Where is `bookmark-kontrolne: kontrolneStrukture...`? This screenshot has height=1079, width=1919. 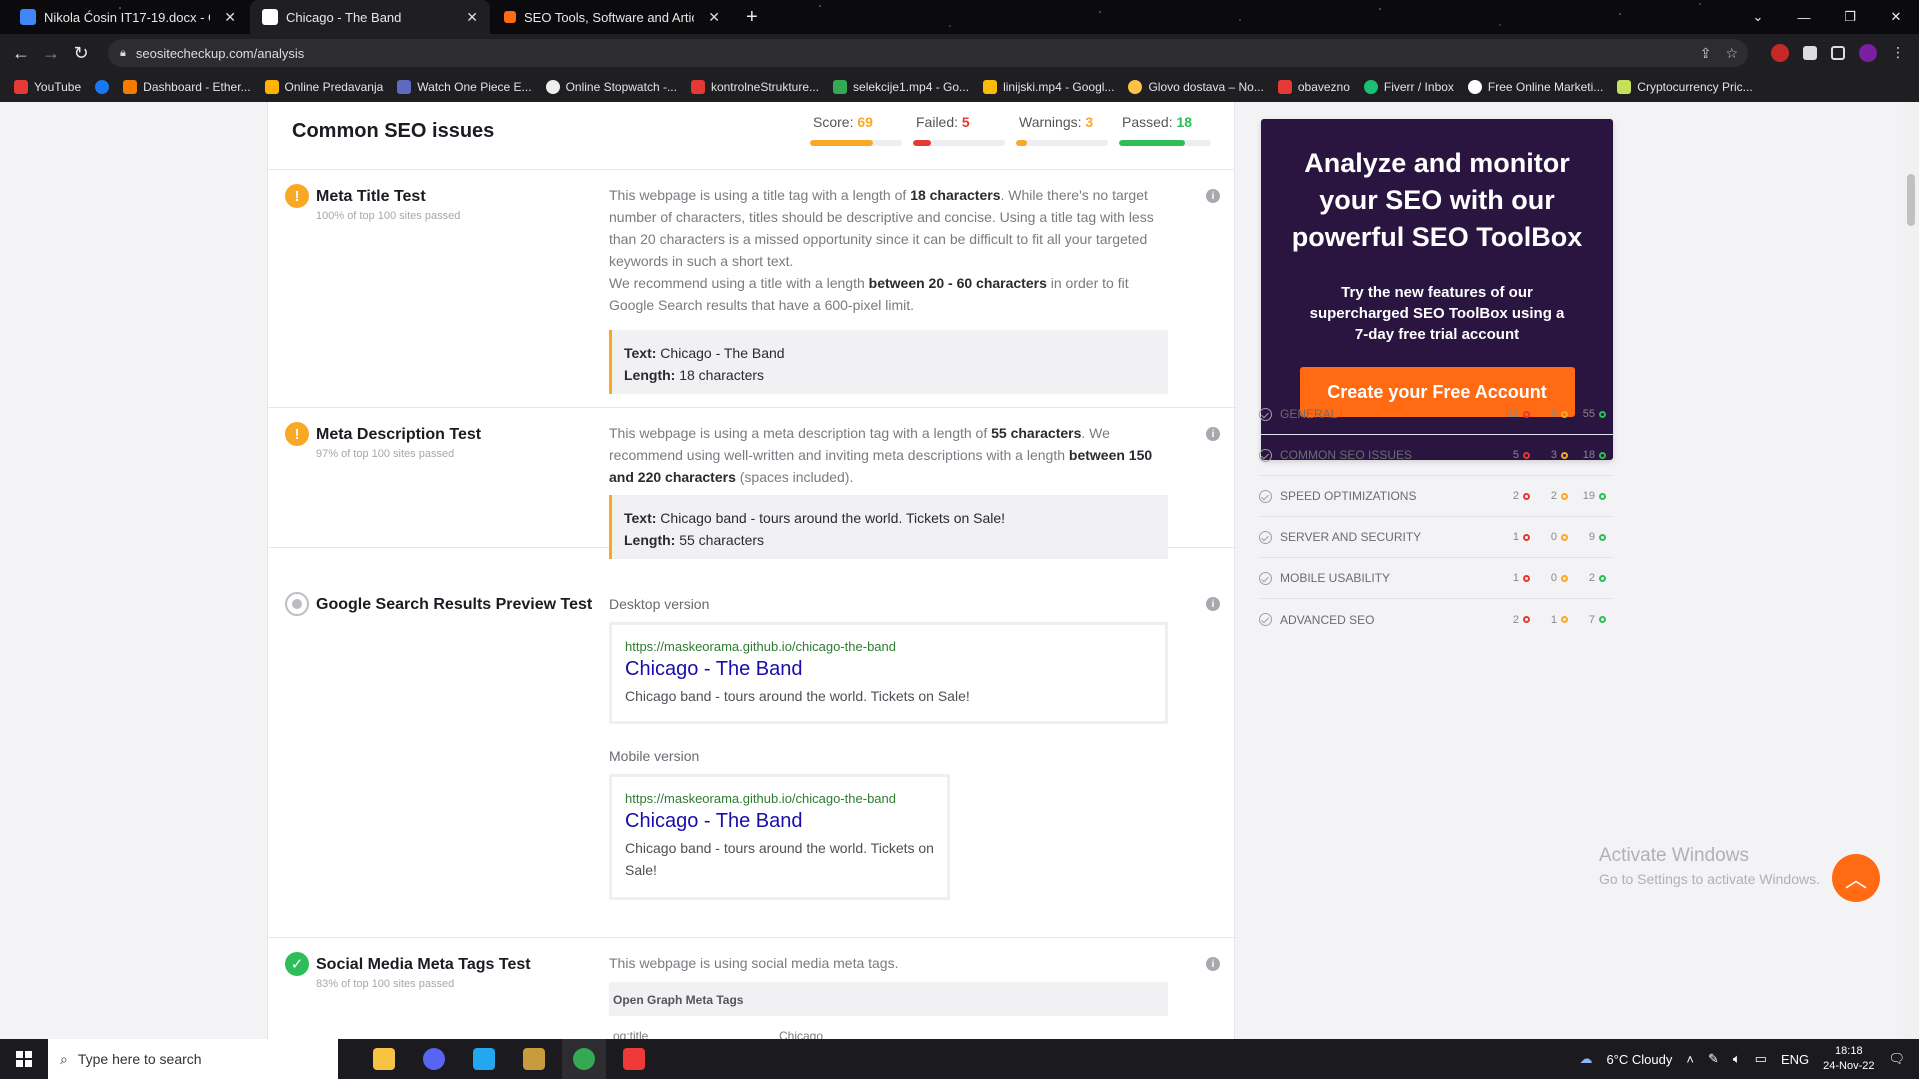 bookmark-kontrolne: kontrolneStrukture... is located at coordinates (754, 87).